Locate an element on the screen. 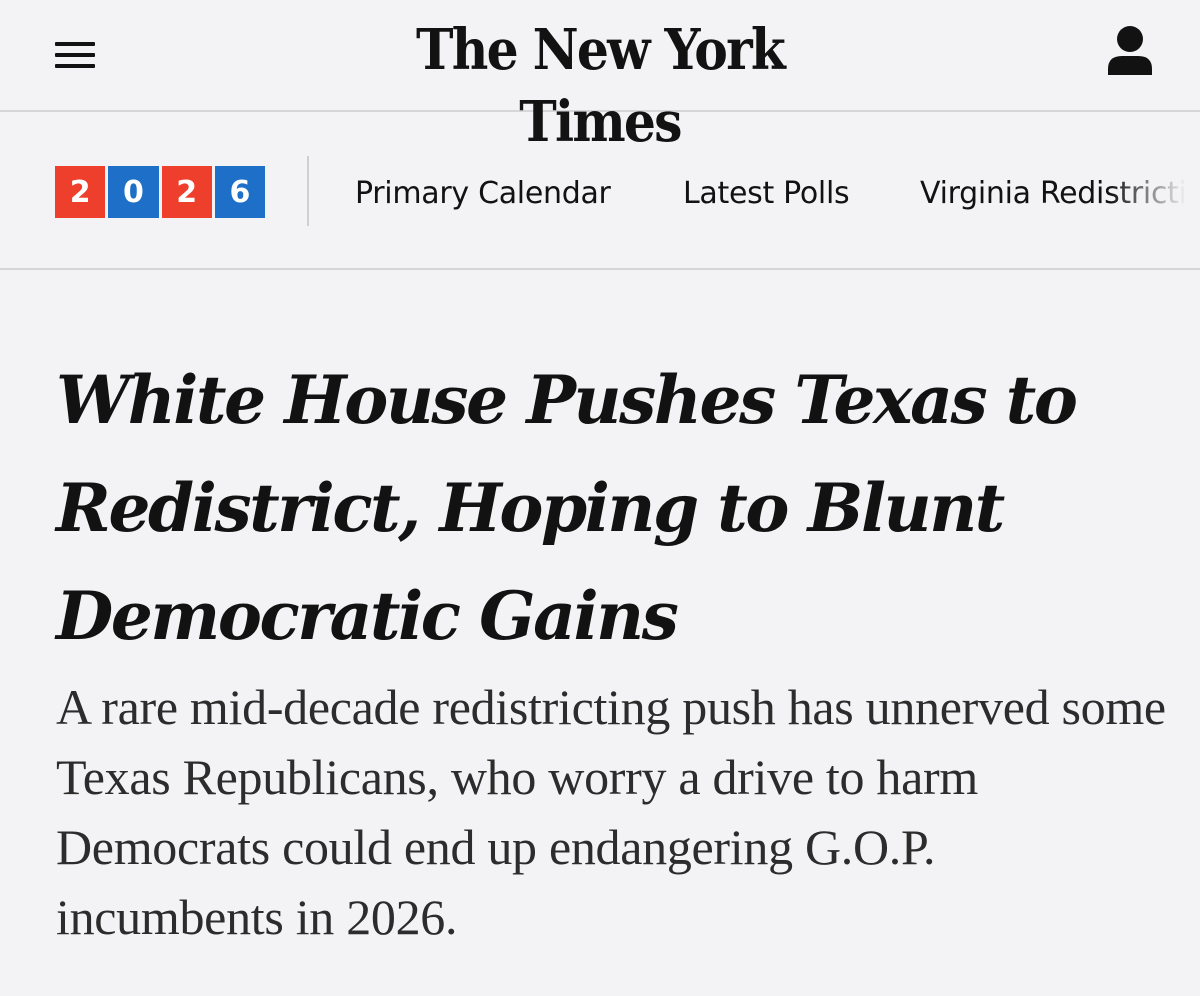 This screenshot has height=996, width=1200. logo-digit: 0 is located at coordinates (133, 192).